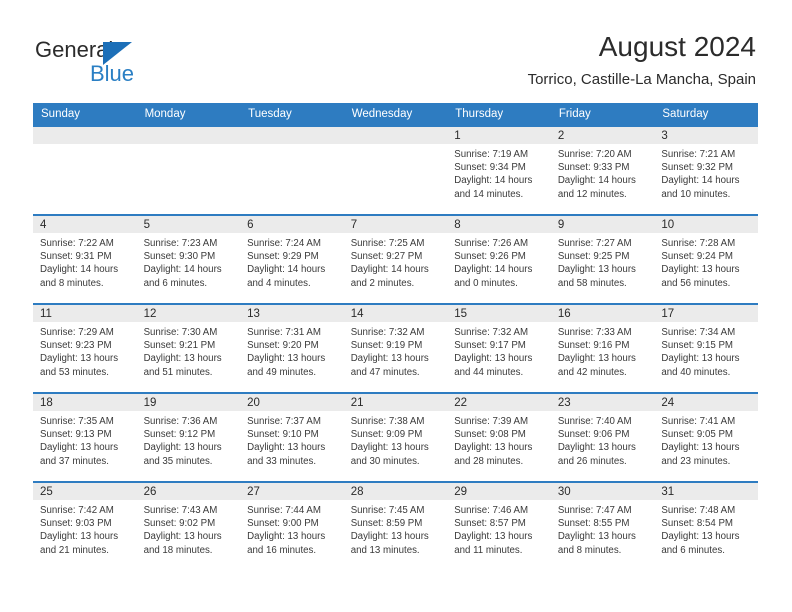 This screenshot has width=792, height=612. Describe the element at coordinates (698, 421) in the screenshot. I see `sunrise-text: Sunrise: 7:41 AM` at that location.